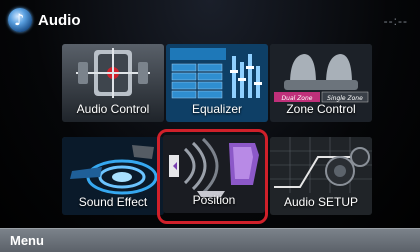 The image size is (420, 252). What do you see at coordinates (20, 20) in the screenshot?
I see `audio-app-icon: ♪` at bounding box center [20, 20].